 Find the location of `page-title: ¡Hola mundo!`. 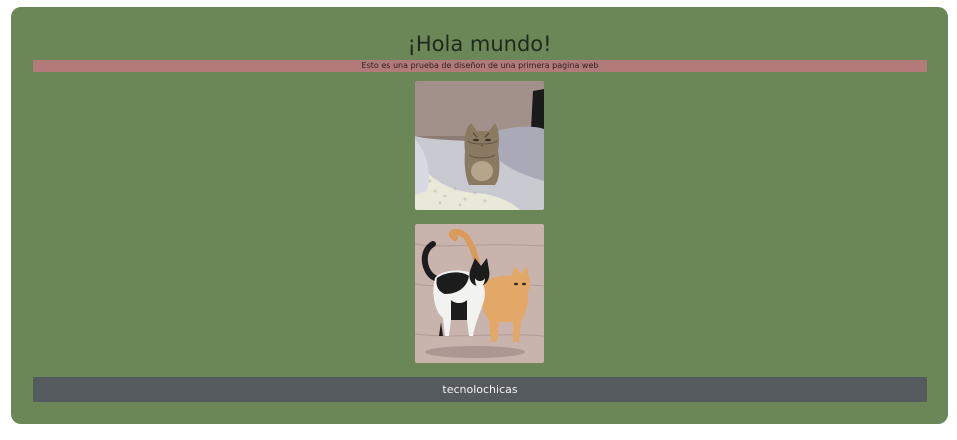

page-title: ¡Hola mundo! is located at coordinates (479, 44).